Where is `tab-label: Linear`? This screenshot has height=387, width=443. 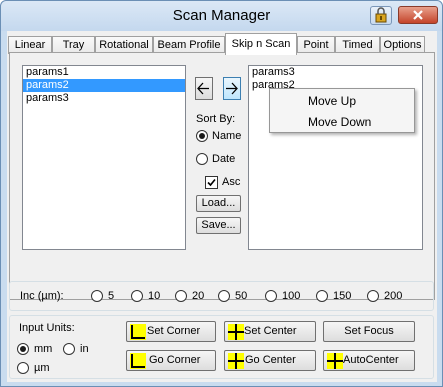 tab-label: Linear is located at coordinates (30, 45).